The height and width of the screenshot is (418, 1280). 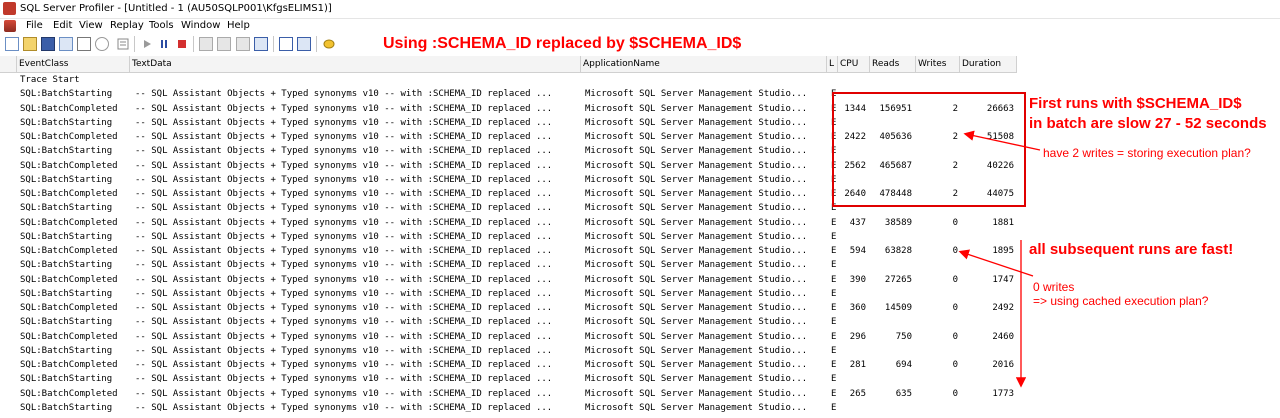 I want to click on arrow-to-zero-writes, so click(x=996, y=263).